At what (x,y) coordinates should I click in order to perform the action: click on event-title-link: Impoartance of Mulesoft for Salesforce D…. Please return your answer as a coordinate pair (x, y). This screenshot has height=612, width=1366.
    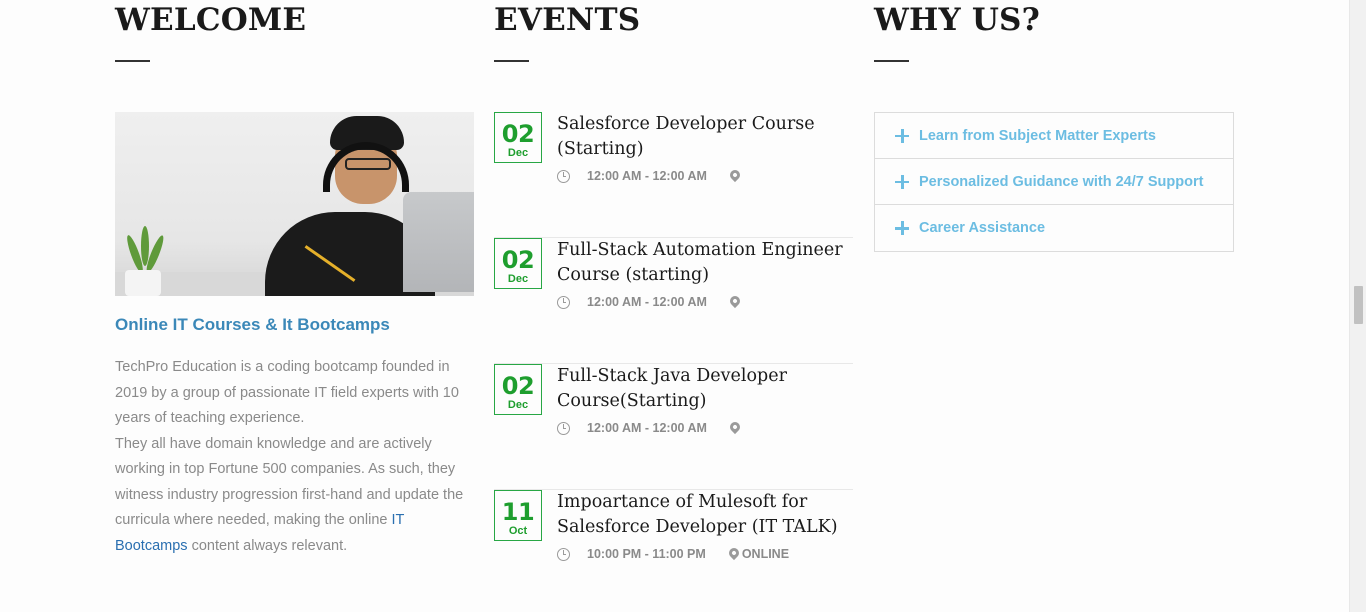
    Looking at the image, I should click on (705, 515).